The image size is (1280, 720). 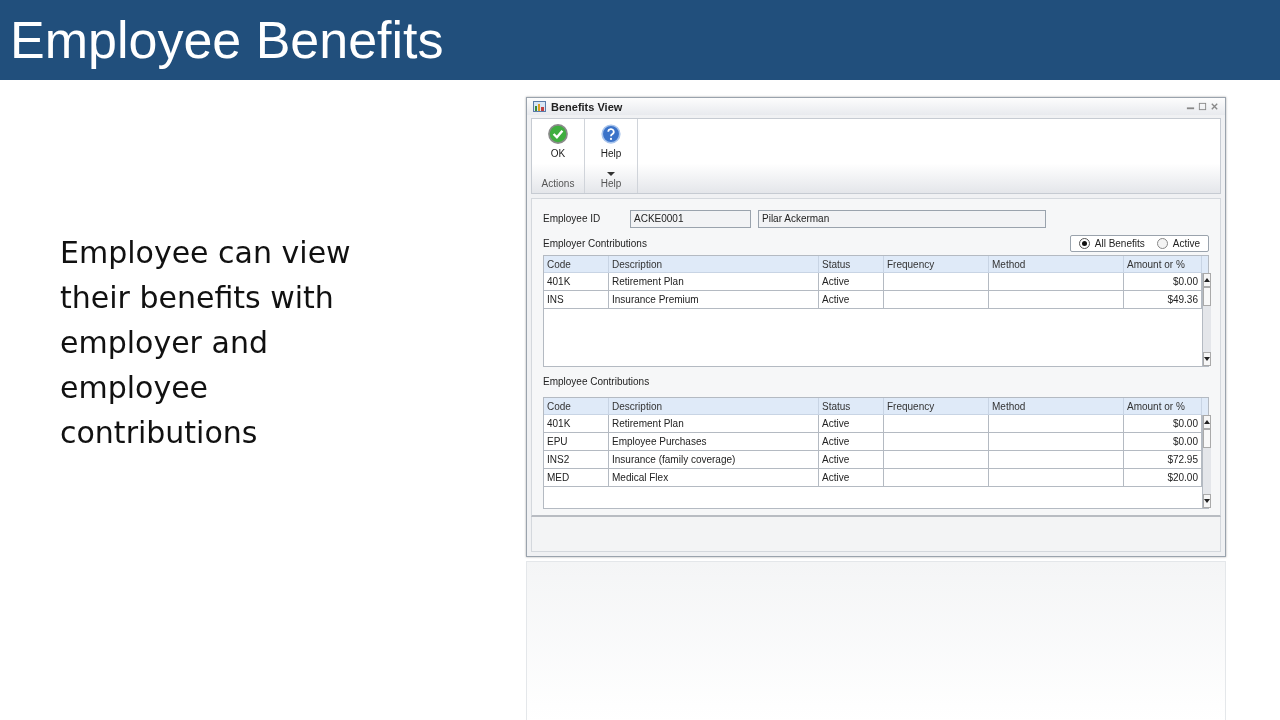 I want to click on ribbon-button: OK, so click(x=558, y=148).